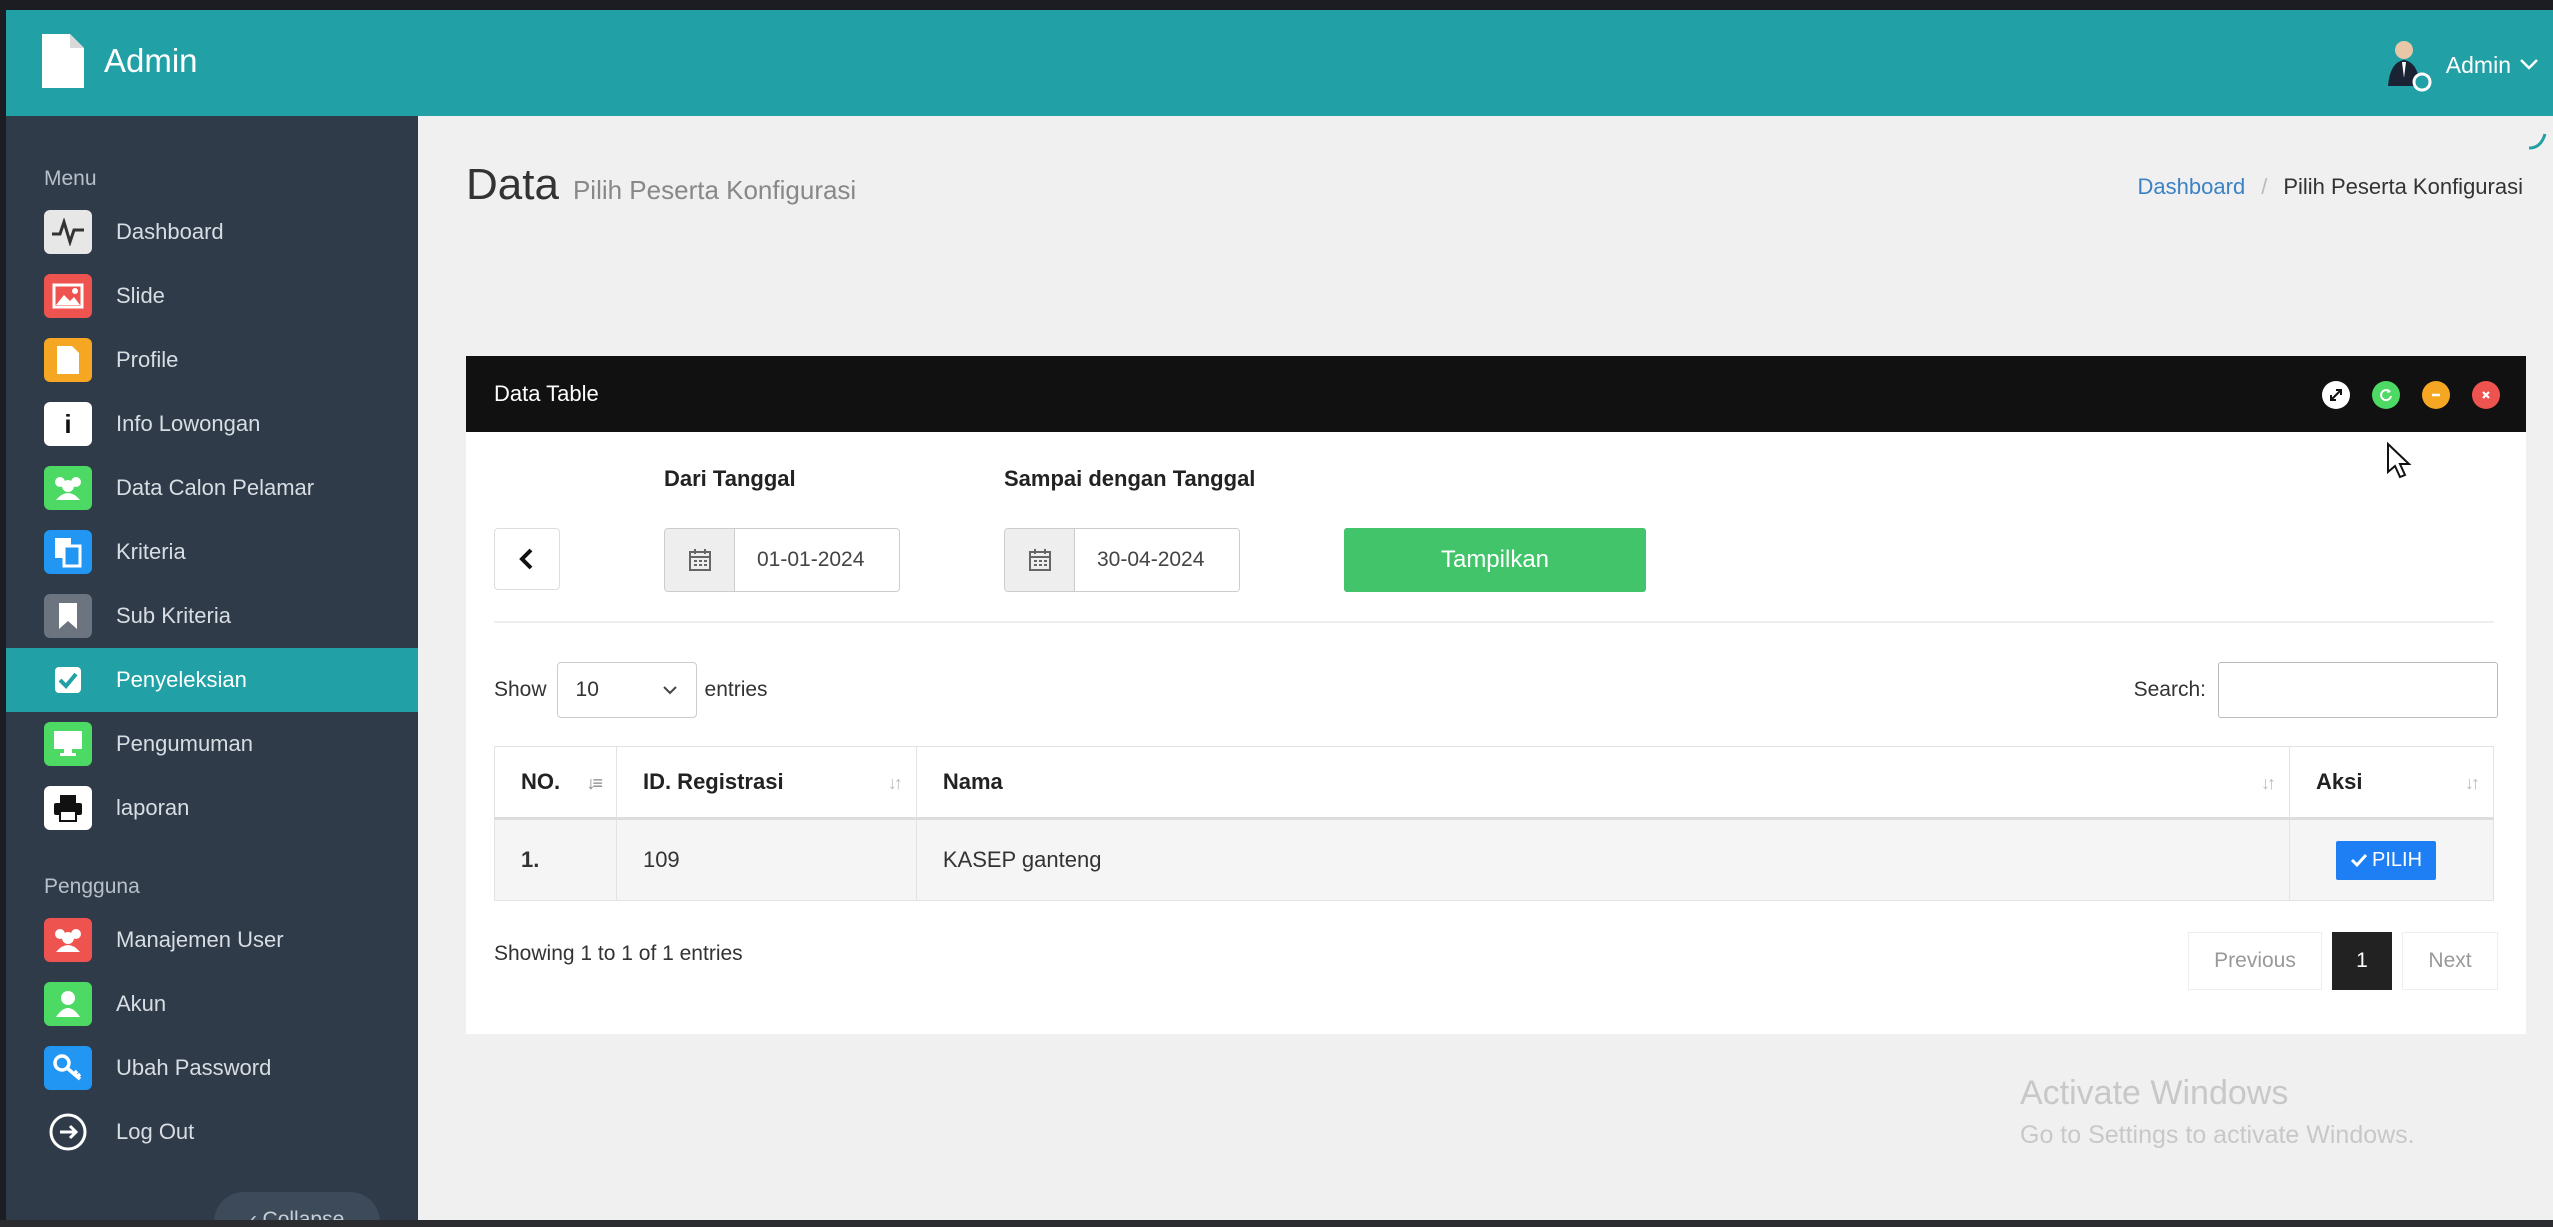 The image size is (2553, 1227). What do you see at coordinates (153, 807) in the screenshot?
I see `sidebar-item-label: laporan` at bounding box center [153, 807].